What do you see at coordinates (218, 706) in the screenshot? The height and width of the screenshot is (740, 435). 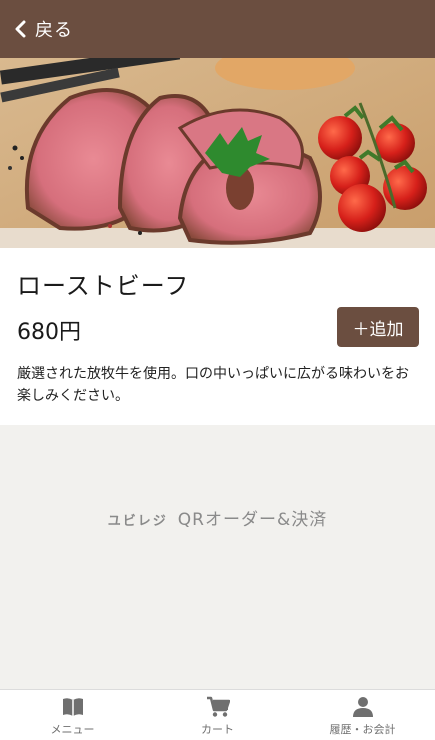 I see `cart-icon` at bounding box center [218, 706].